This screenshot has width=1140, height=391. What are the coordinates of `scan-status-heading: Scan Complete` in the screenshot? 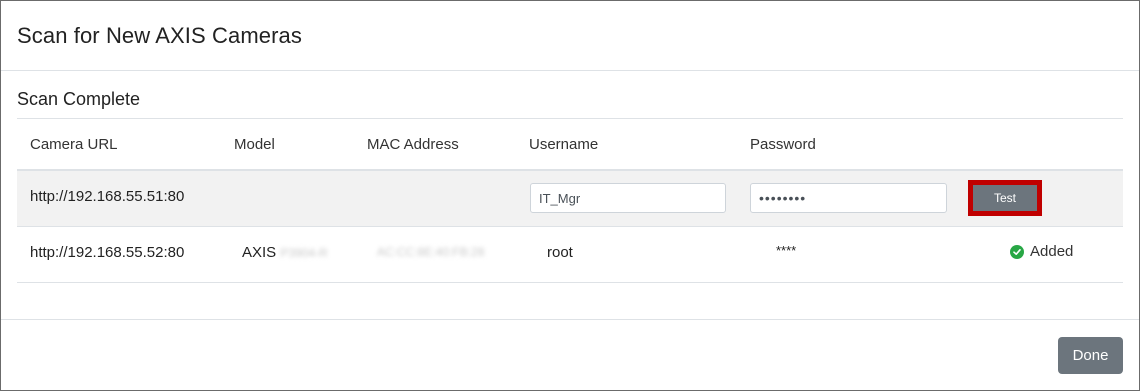 It's located at (79, 99).